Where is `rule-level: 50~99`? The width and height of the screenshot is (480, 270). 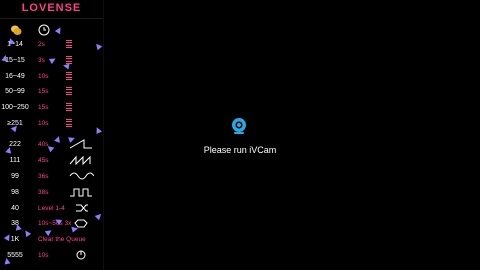
rule-level: 50~99 is located at coordinates (15, 91).